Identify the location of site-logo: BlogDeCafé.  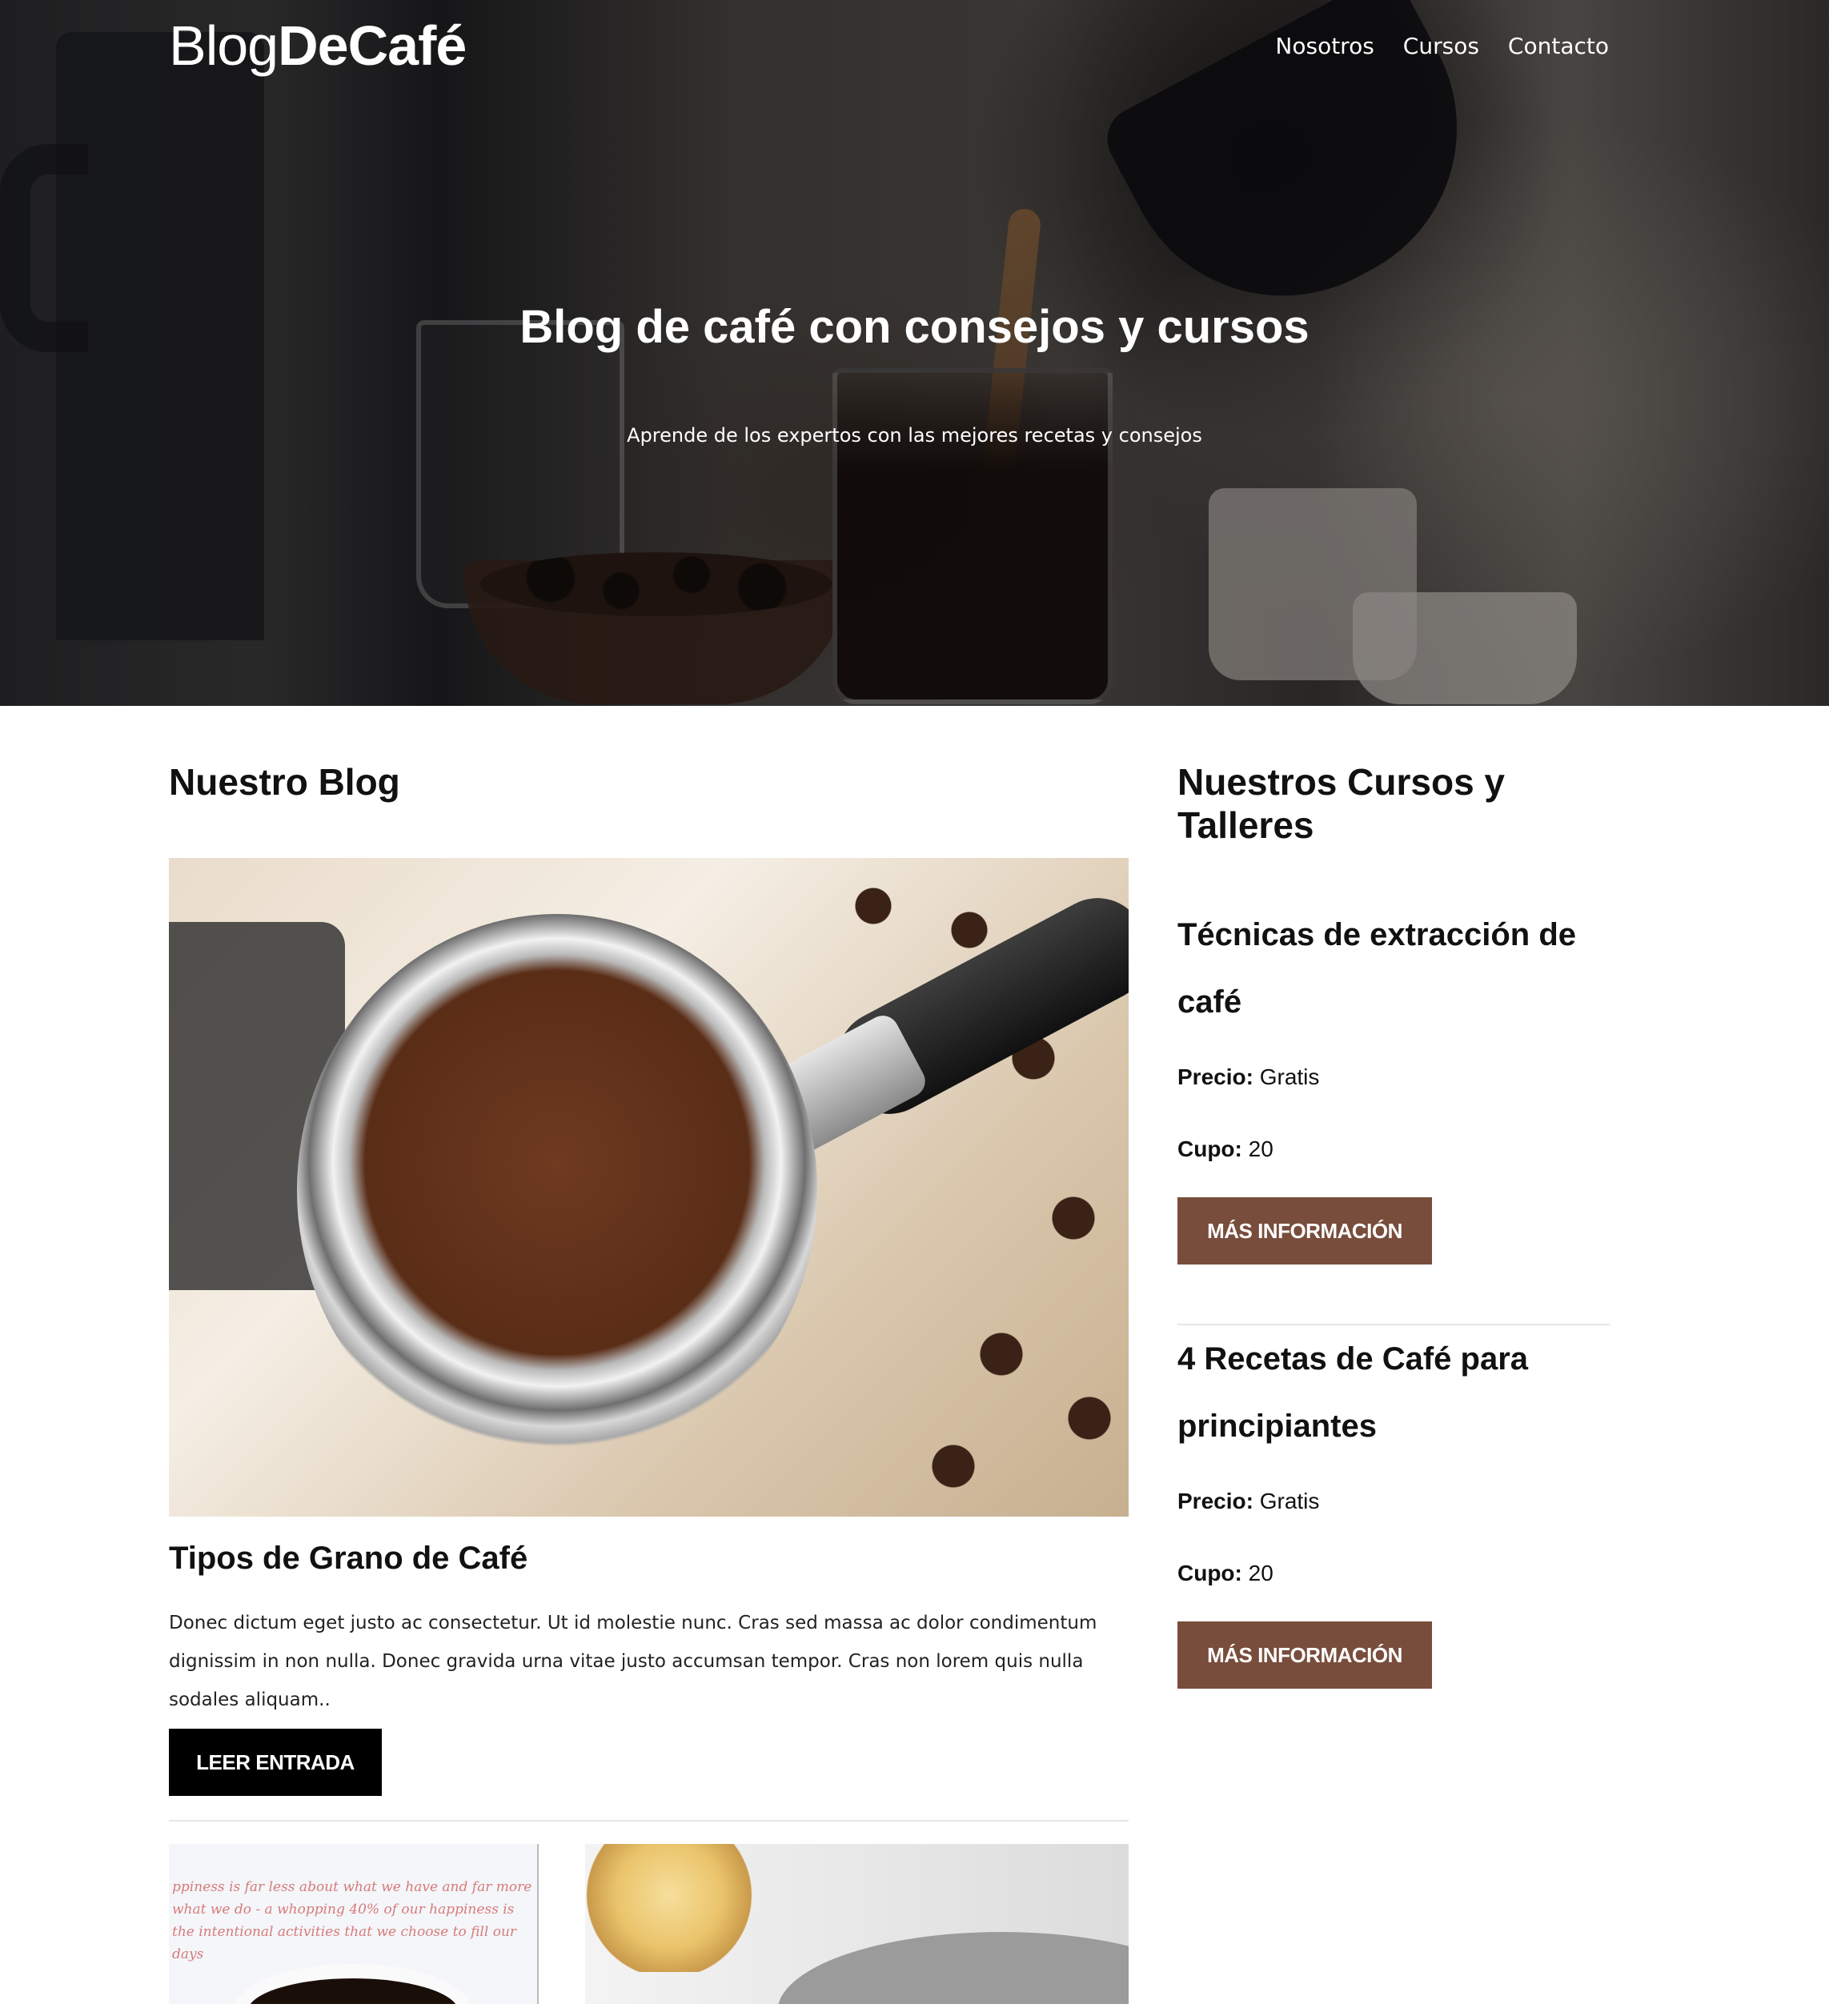
(318, 46).